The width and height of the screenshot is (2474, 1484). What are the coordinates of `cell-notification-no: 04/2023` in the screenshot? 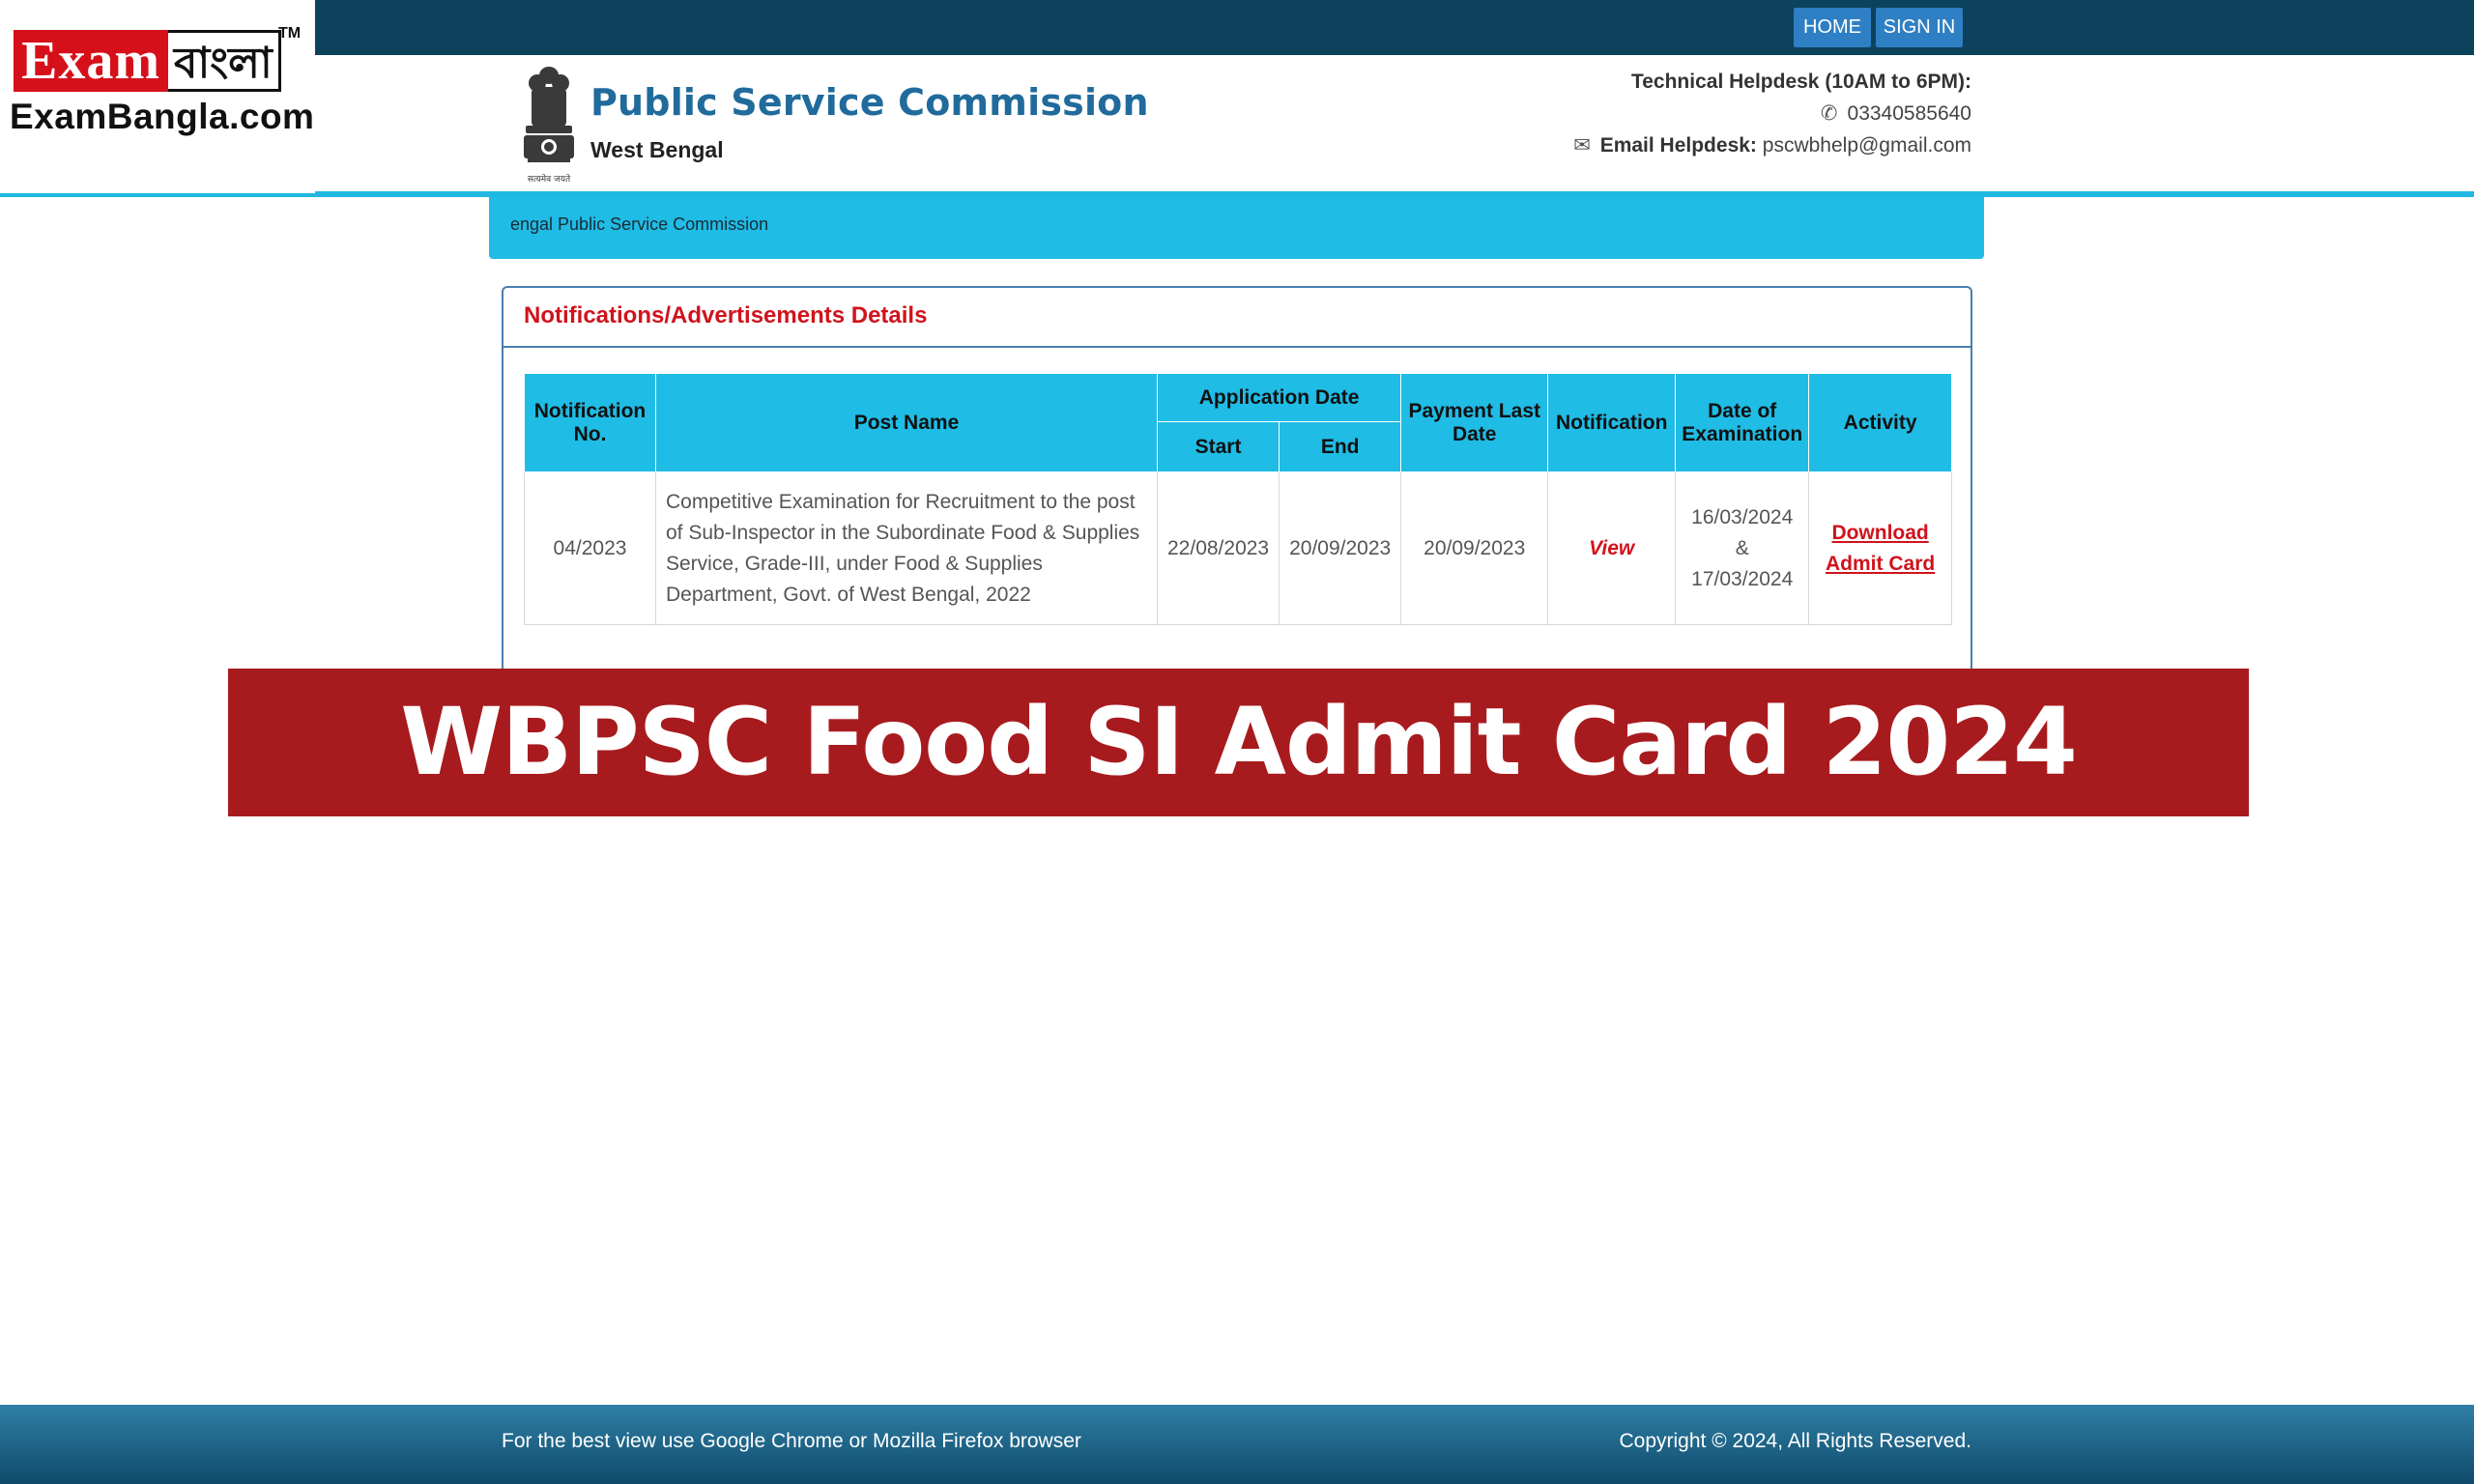 It's located at (590, 548).